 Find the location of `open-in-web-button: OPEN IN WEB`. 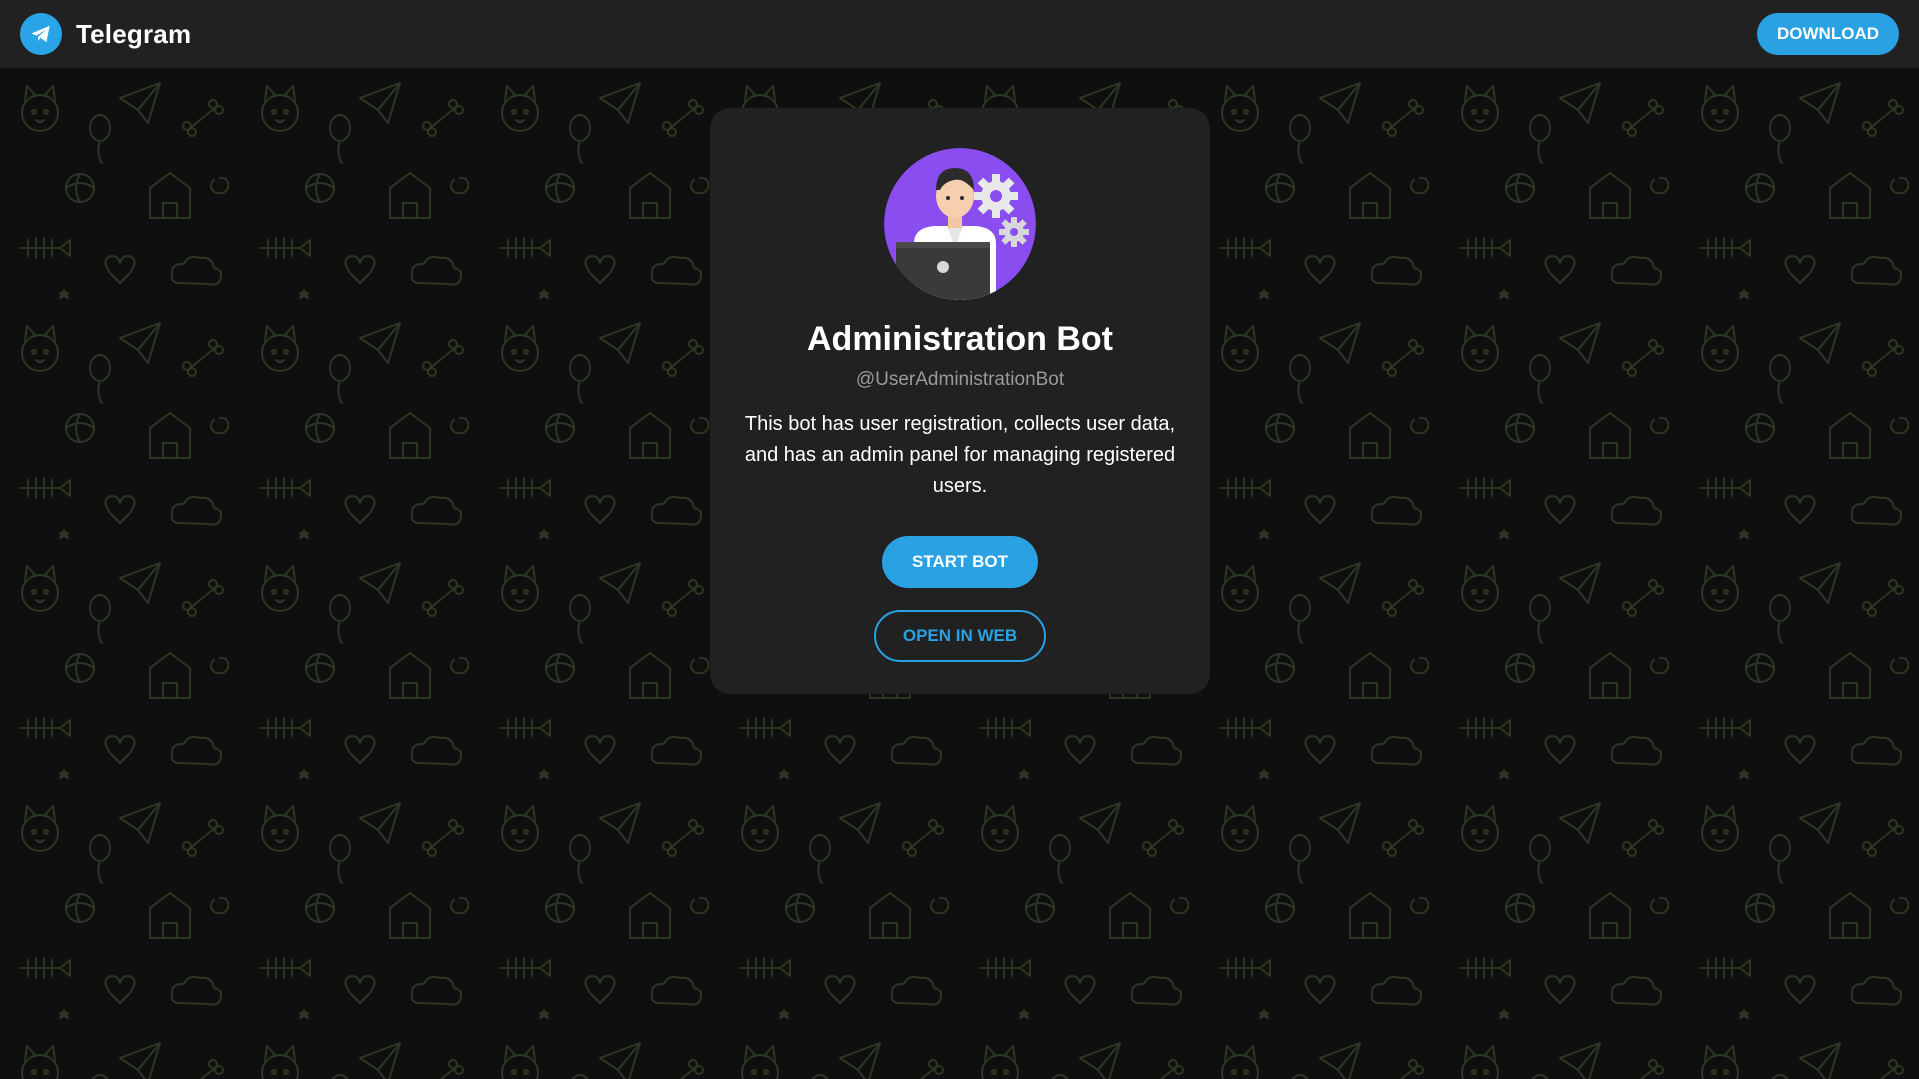

open-in-web-button: OPEN IN WEB is located at coordinates (960, 636).